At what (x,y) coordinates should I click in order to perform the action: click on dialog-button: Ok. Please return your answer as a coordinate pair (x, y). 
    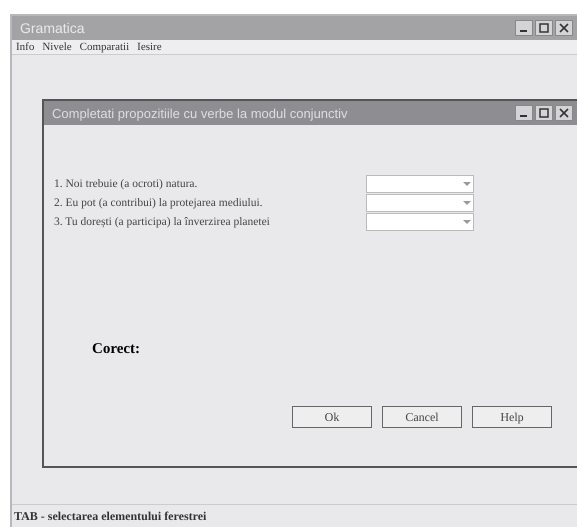
    Looking at the image, I should click on (332, 417).